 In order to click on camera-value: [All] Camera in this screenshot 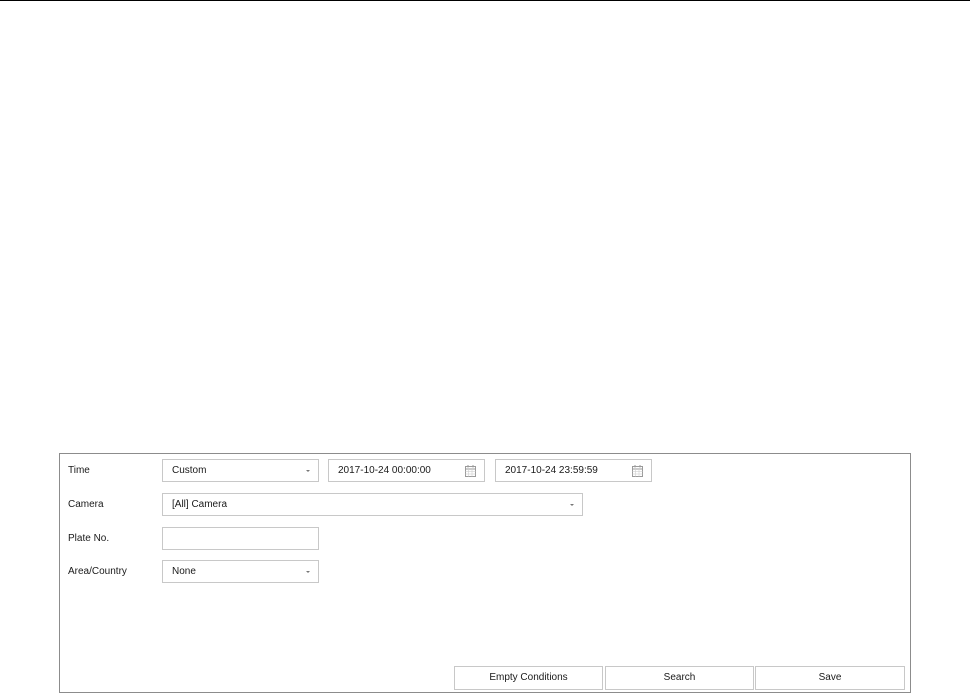, I will do `click(200, 504)`.